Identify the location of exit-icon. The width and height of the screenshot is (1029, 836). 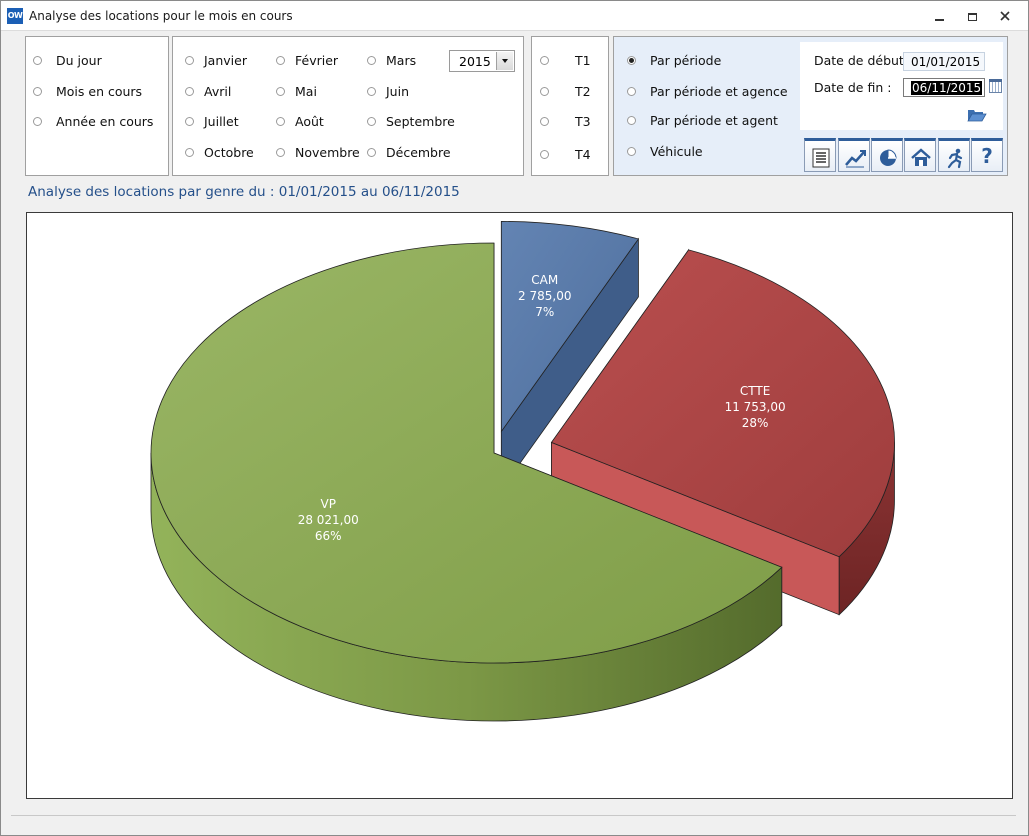
(955, 158).